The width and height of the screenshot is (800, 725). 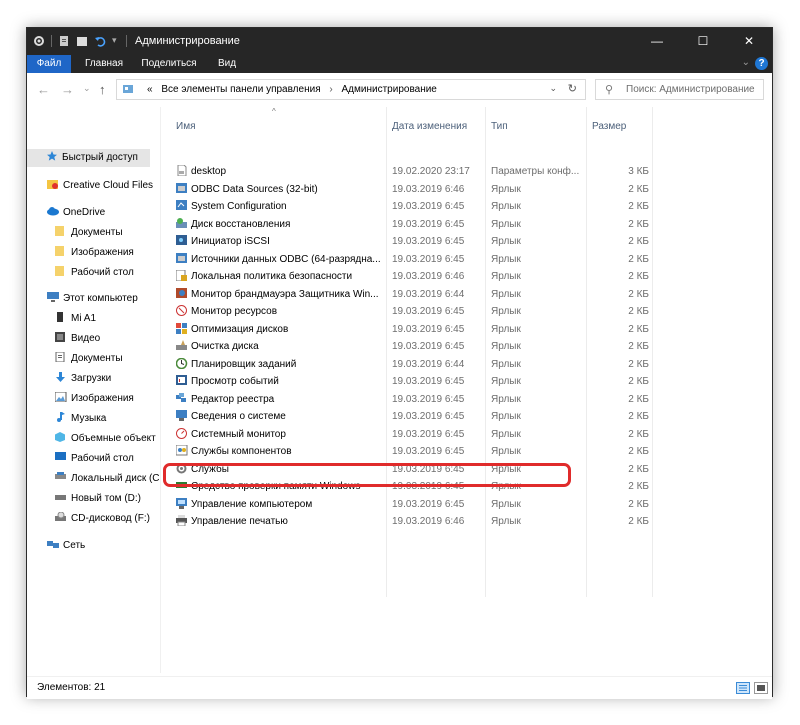 What do you see at coordinates (102, 519) in the screenshot?
I see `sidebar-item-cd-drive-f: CD-дисковод (F:)` at bounding box center [102, 519].